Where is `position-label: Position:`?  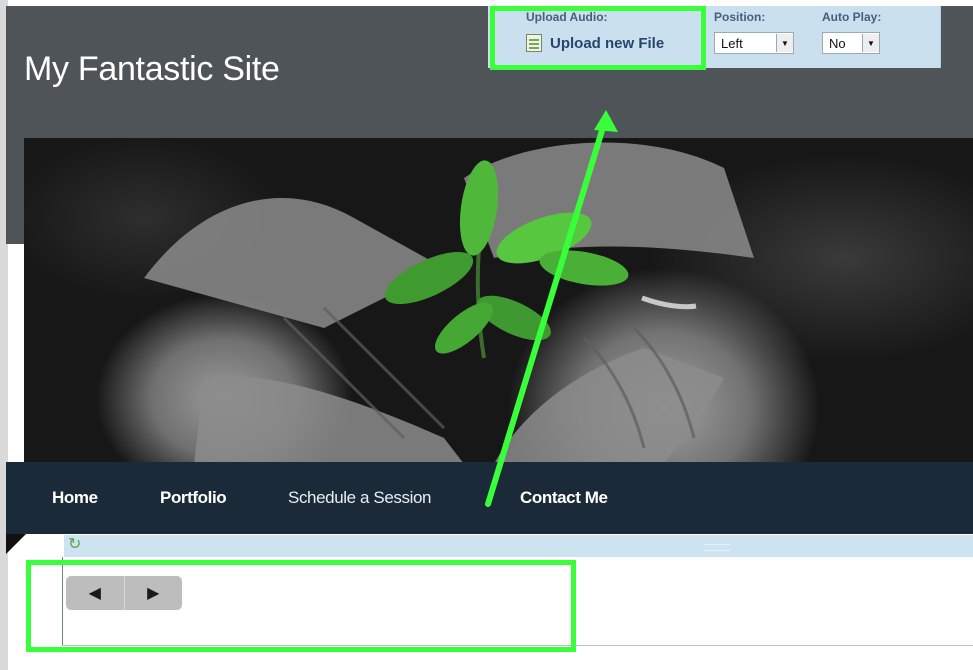 position-label: Position: is located at coordinates (740, 17).